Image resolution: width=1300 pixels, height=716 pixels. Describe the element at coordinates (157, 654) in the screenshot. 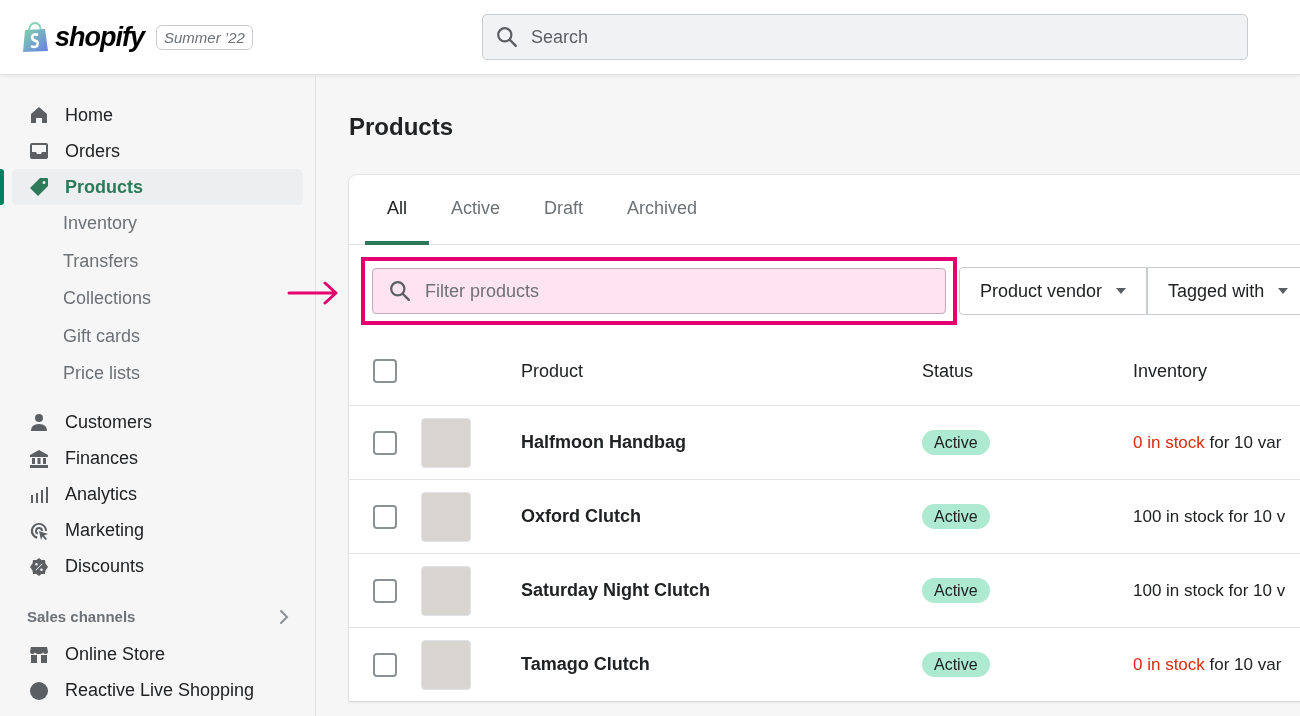

I see `sidebar-item: Online Store` at that location.